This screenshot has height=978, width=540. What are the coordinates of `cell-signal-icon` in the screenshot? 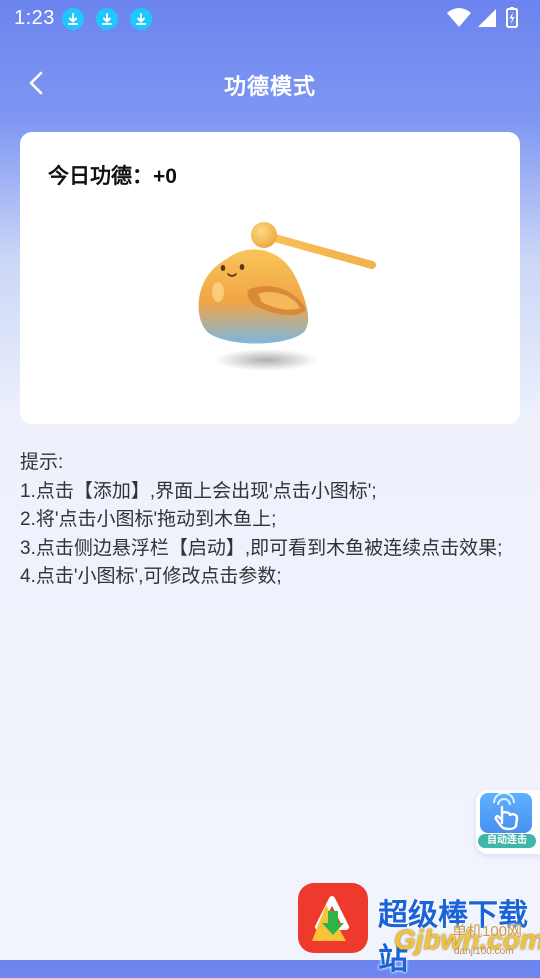 It's located at (487, 18).